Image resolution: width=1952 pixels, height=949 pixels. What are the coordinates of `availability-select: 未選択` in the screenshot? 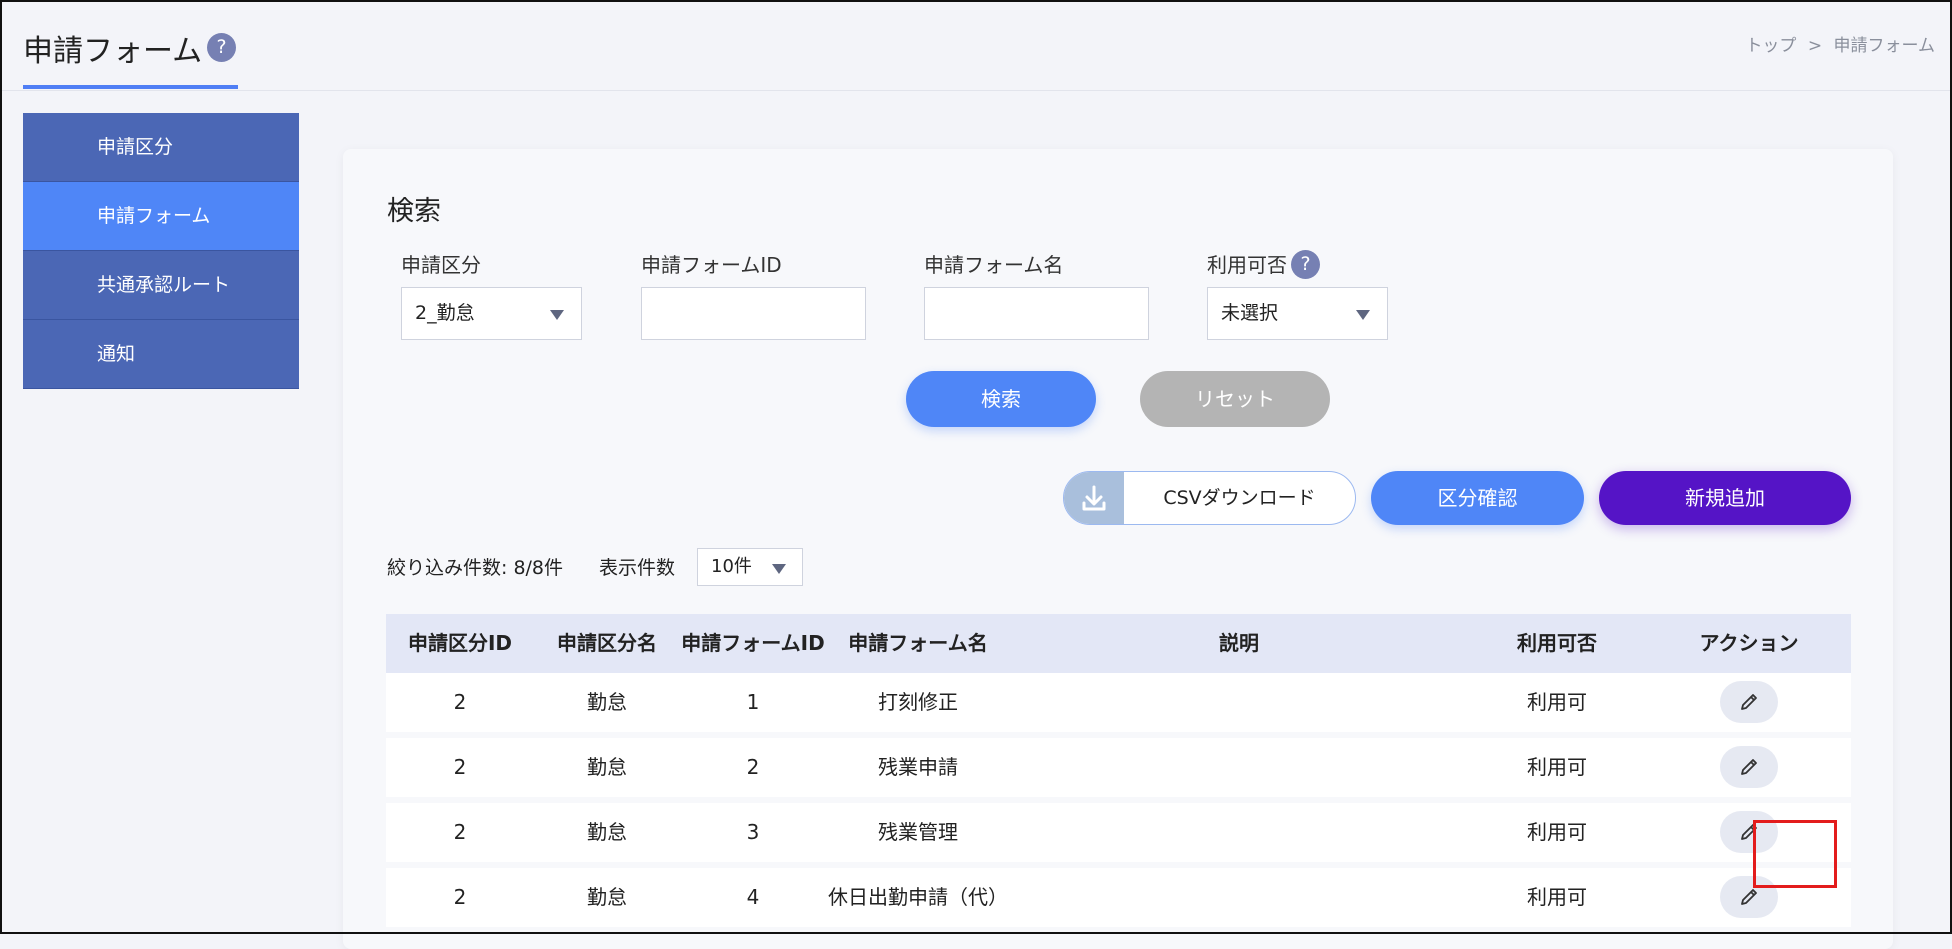 It's located at (1297, 313).